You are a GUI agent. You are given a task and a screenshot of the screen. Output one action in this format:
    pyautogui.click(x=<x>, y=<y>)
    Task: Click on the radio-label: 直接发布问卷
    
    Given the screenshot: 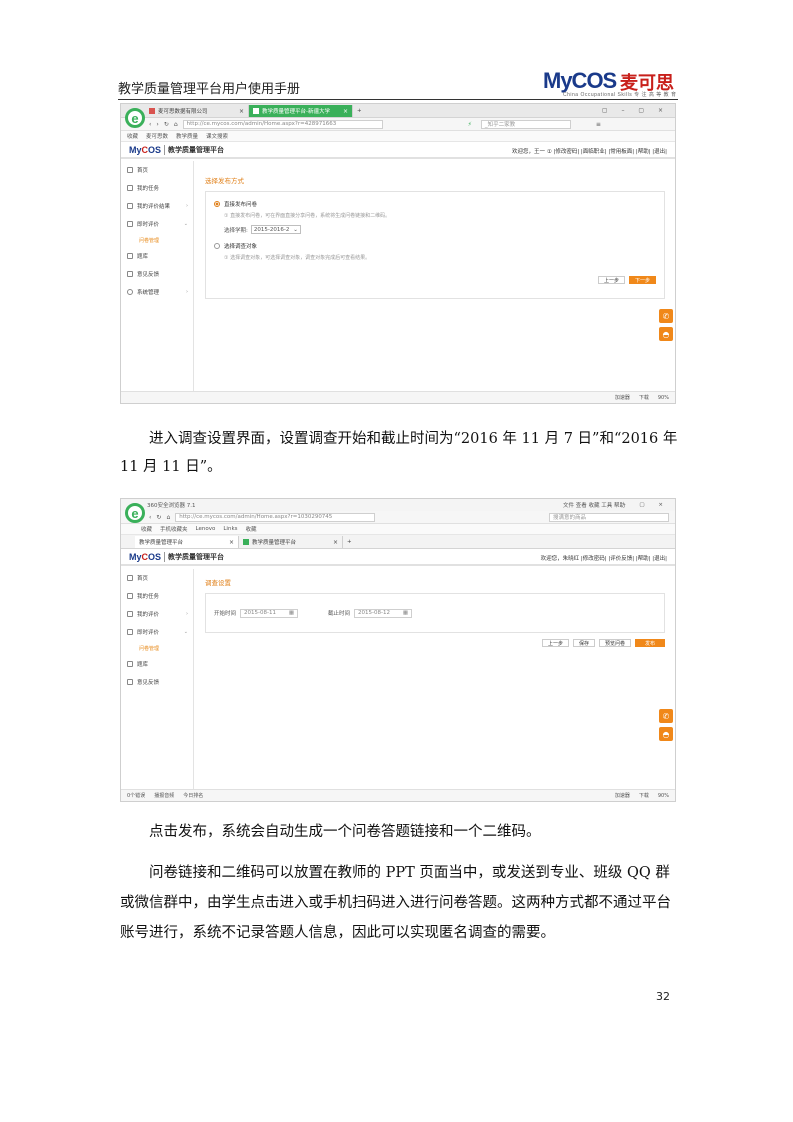 What is the action you would take?
    pyautogui.click(x=241, y=205)
    